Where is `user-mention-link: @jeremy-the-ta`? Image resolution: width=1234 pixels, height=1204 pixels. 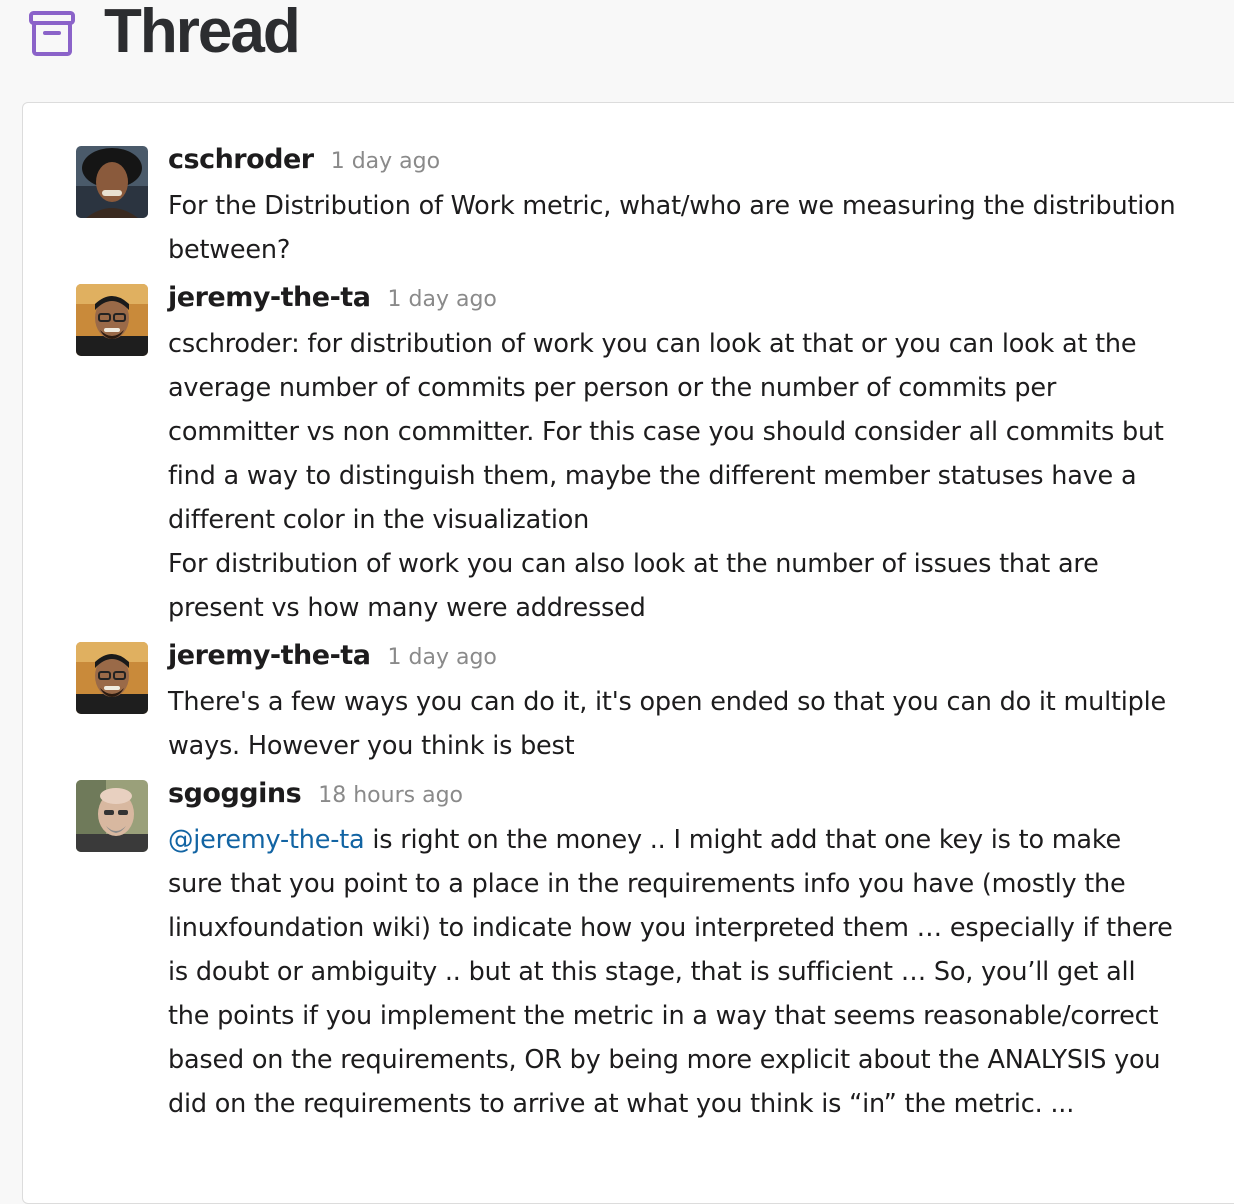 user-mention-link: @jeremy-the-ta is located at coordinates (266, 840).